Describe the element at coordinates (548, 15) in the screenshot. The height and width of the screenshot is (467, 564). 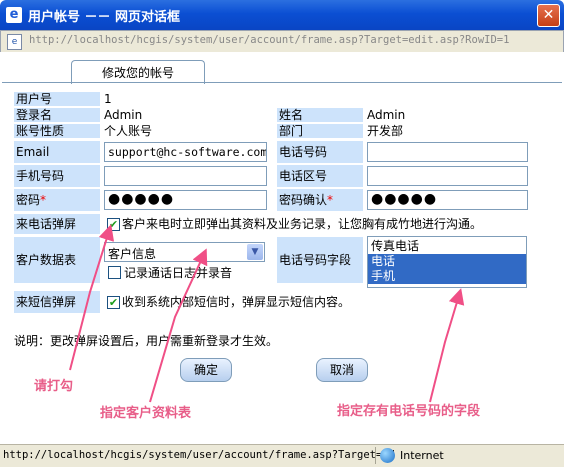
I see `close-button: ✕` at that location.